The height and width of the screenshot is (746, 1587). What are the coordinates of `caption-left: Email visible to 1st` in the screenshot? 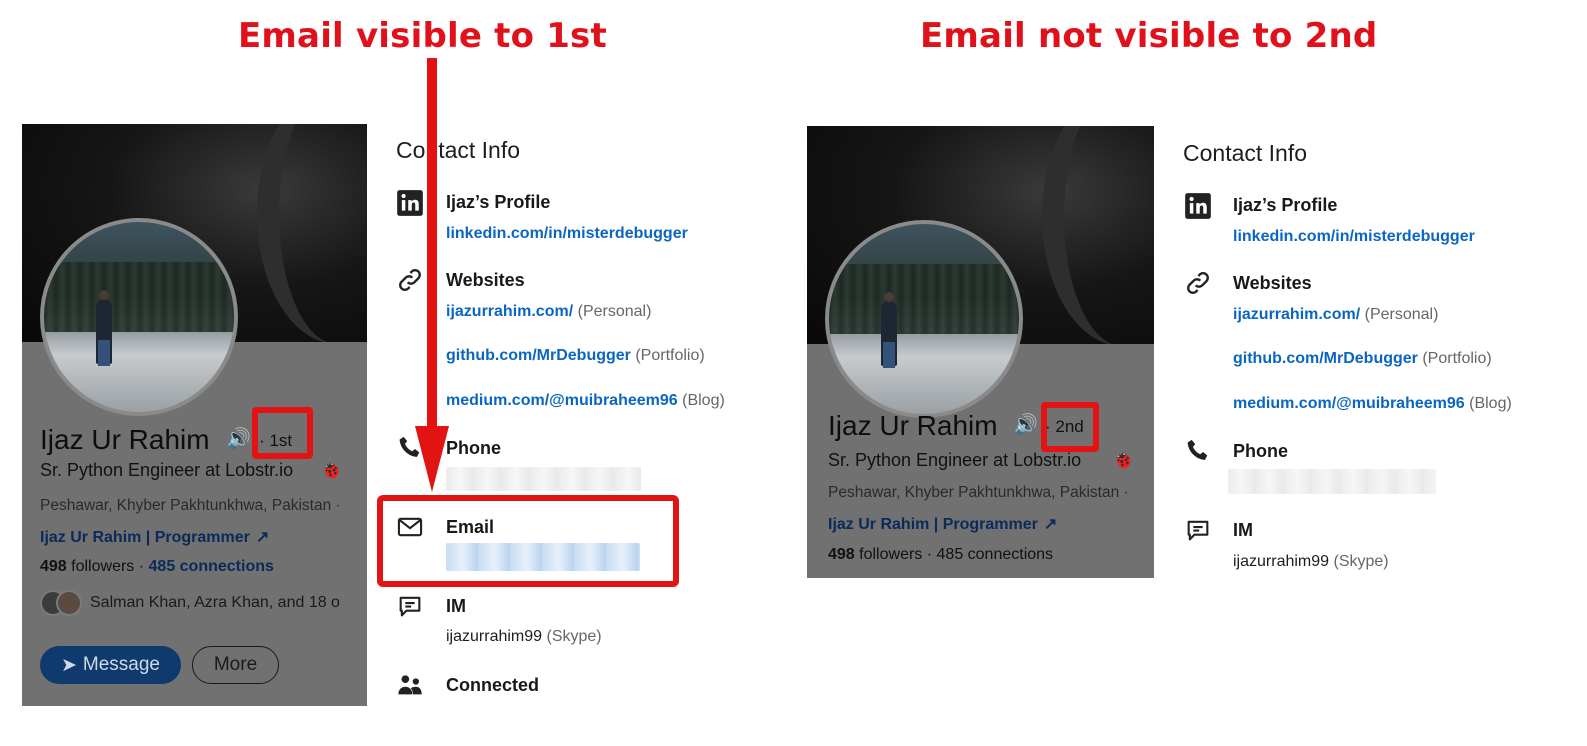 It's located at (422, 36).